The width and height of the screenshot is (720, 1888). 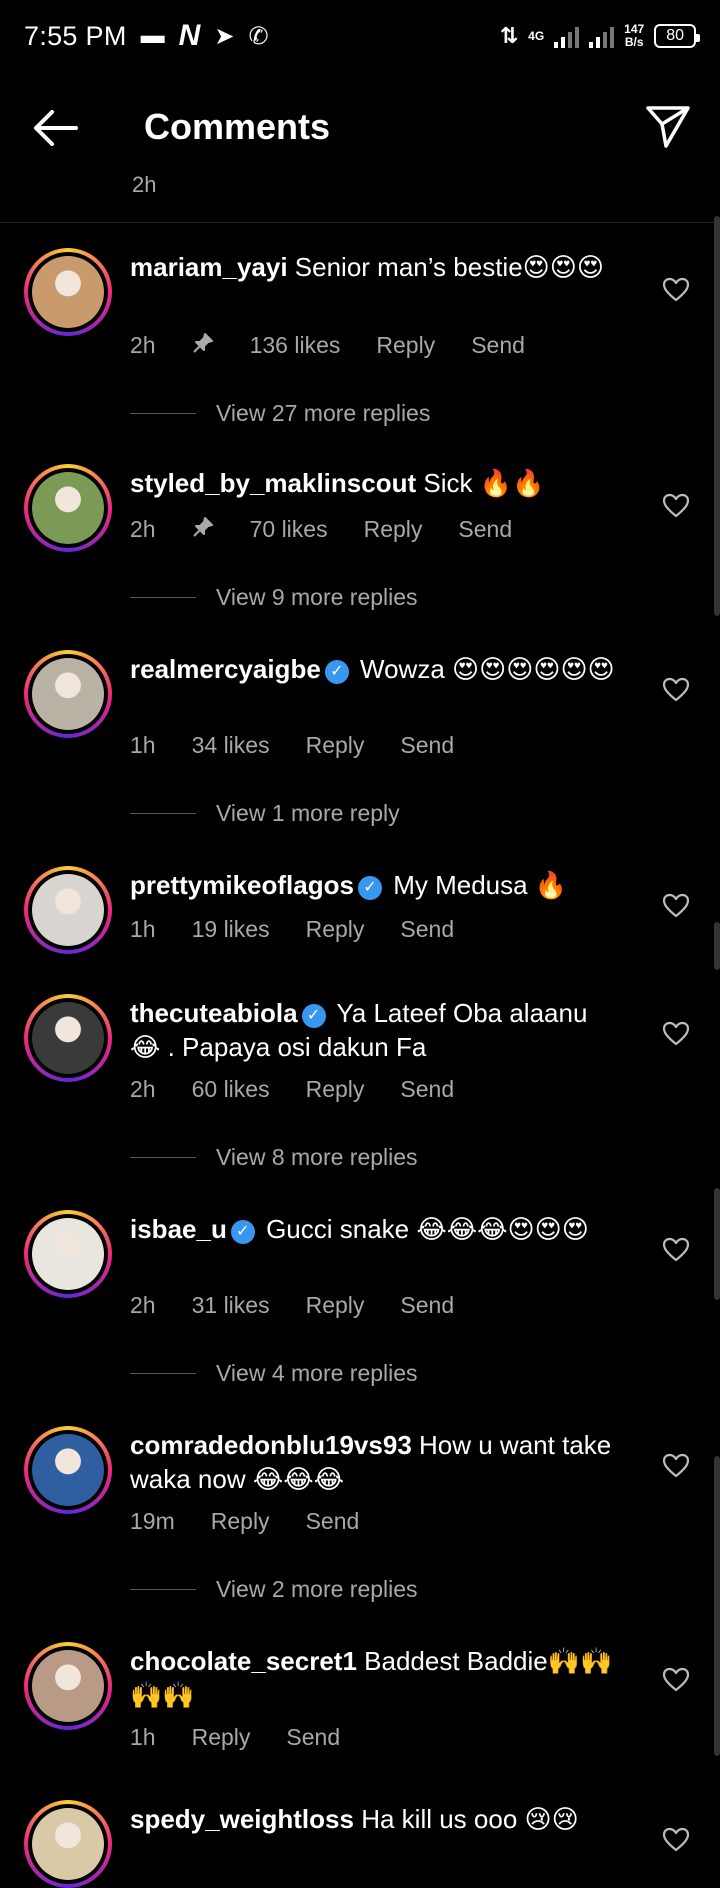 I want to click on status-left: 7:55 PM ▬ N ➤ ✆, so click(x=146, y=36).